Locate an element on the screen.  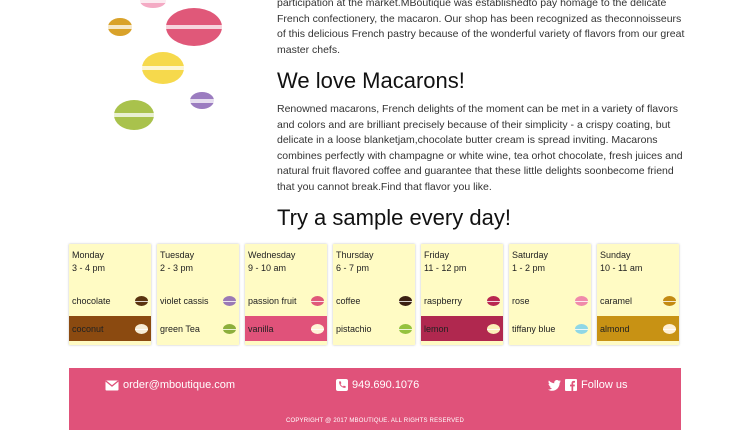
flavor-row: violet cassis is located at coordinates (198, 300).